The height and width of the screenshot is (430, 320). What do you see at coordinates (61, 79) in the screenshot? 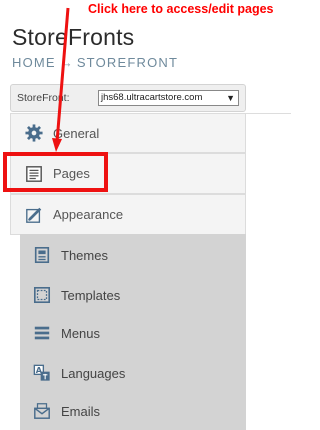
I see `annotation-arrow-icon` at bounding box center [61, 79].